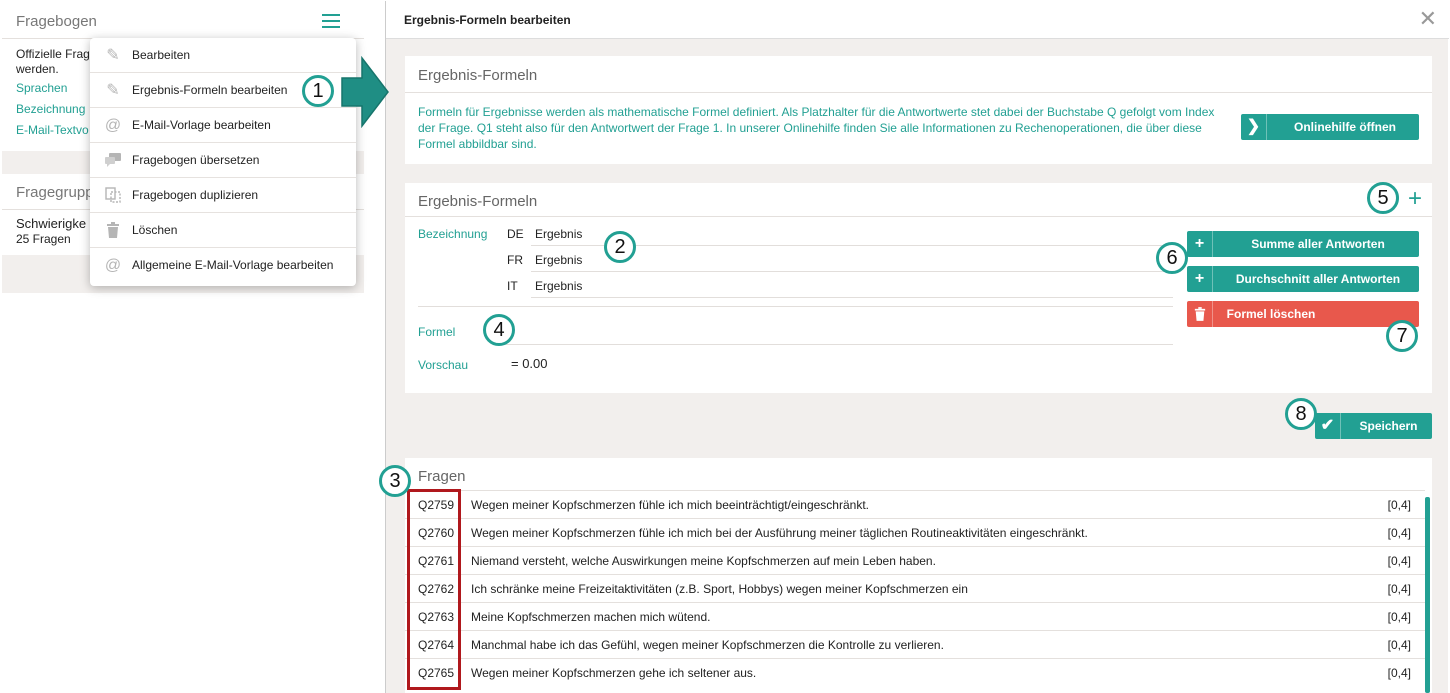  Describe the element at coordinates (1172, 258) in the screenshot. I see `callout-badge: 6` at that location.